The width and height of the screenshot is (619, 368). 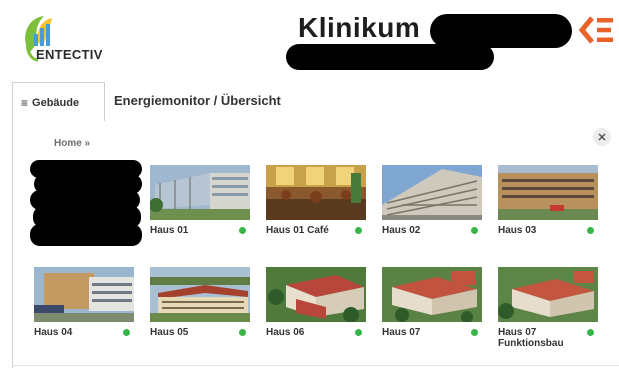 What do you see at coordinates (285, 332) in the screenshot?
I see `building-name: Haus 06` at bounding box center [285, 332].